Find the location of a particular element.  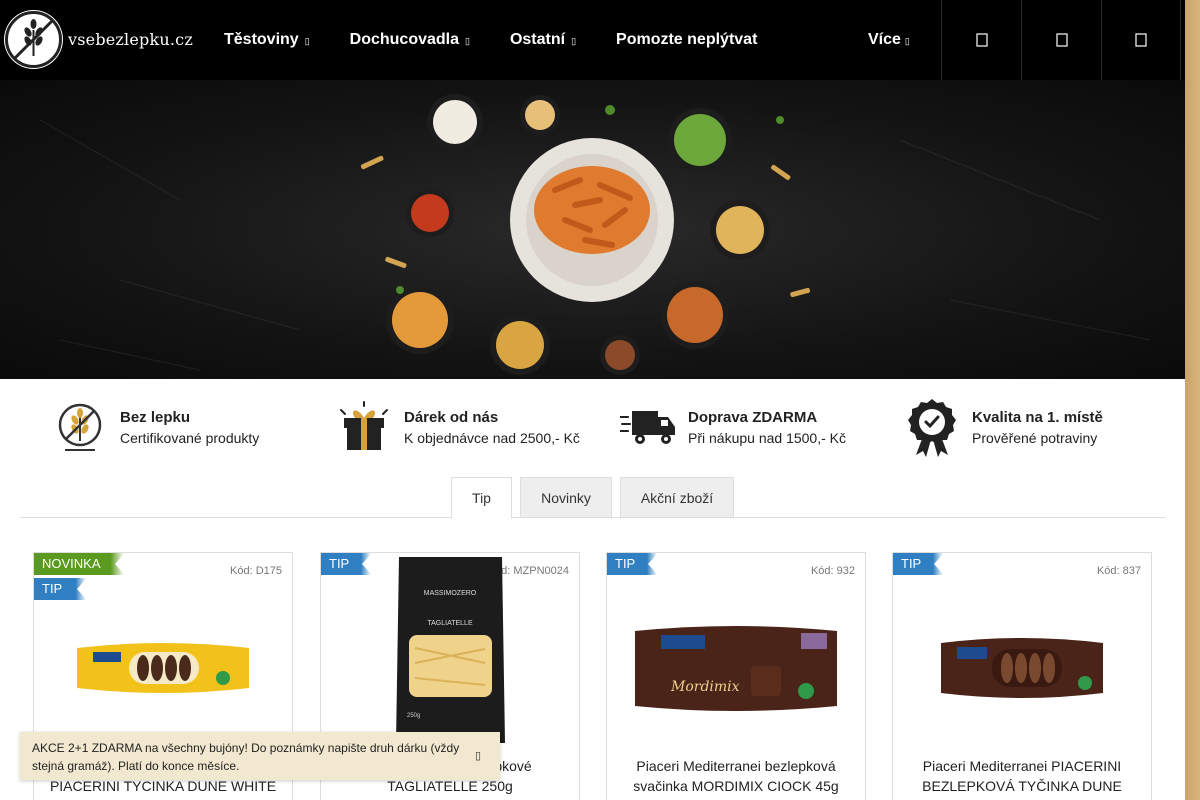

product-image: Mordimix is located at coordinates (736, 668).